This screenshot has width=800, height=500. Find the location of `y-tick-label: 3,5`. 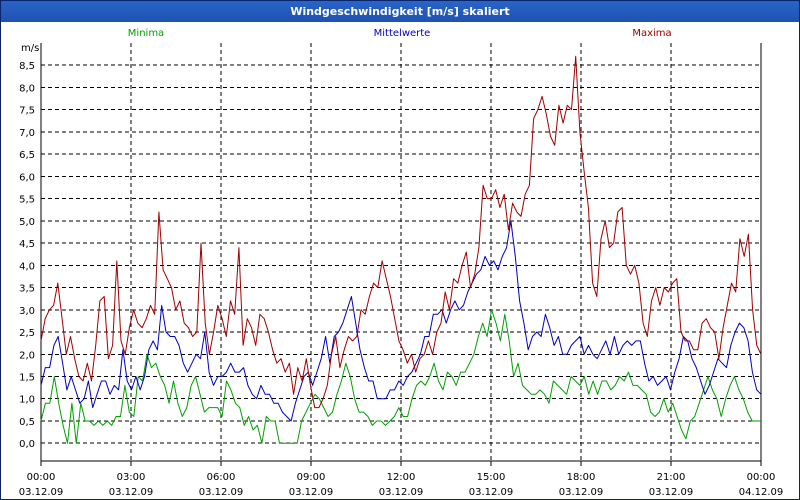

y-tick-label: 3,5 is located at coordinates (27, 289).